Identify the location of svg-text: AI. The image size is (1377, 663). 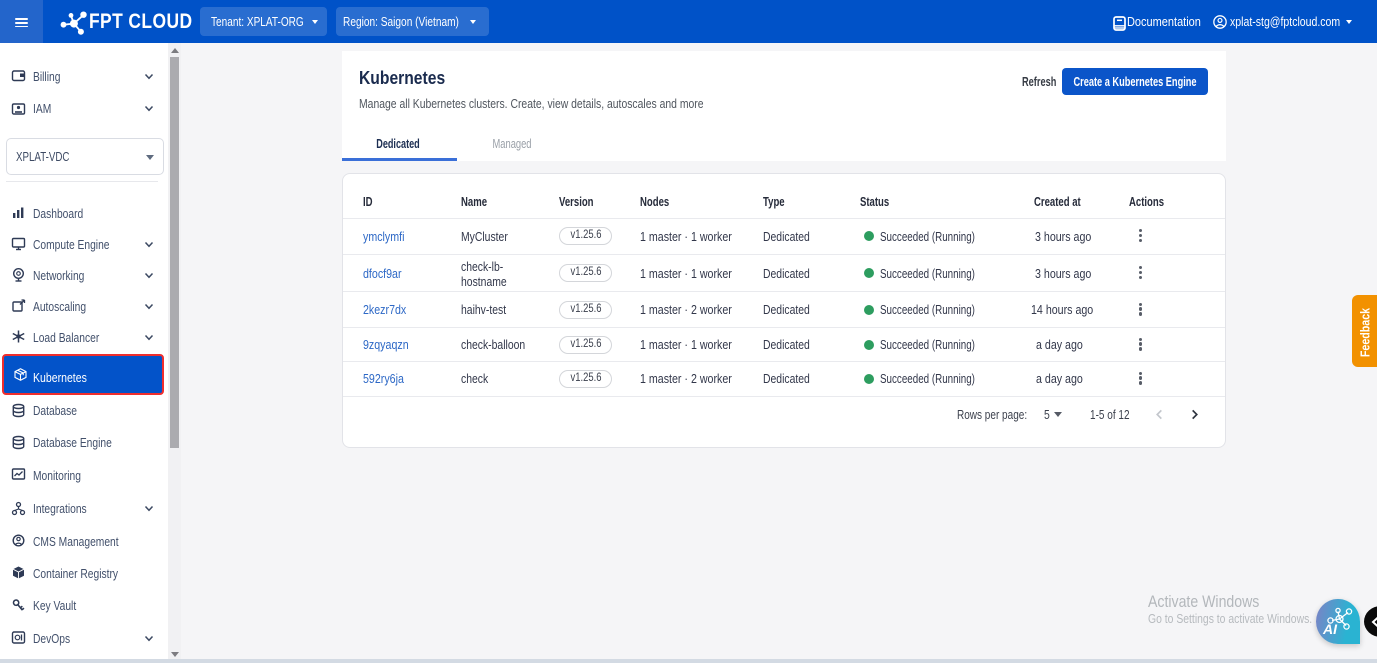
(1330, 629).